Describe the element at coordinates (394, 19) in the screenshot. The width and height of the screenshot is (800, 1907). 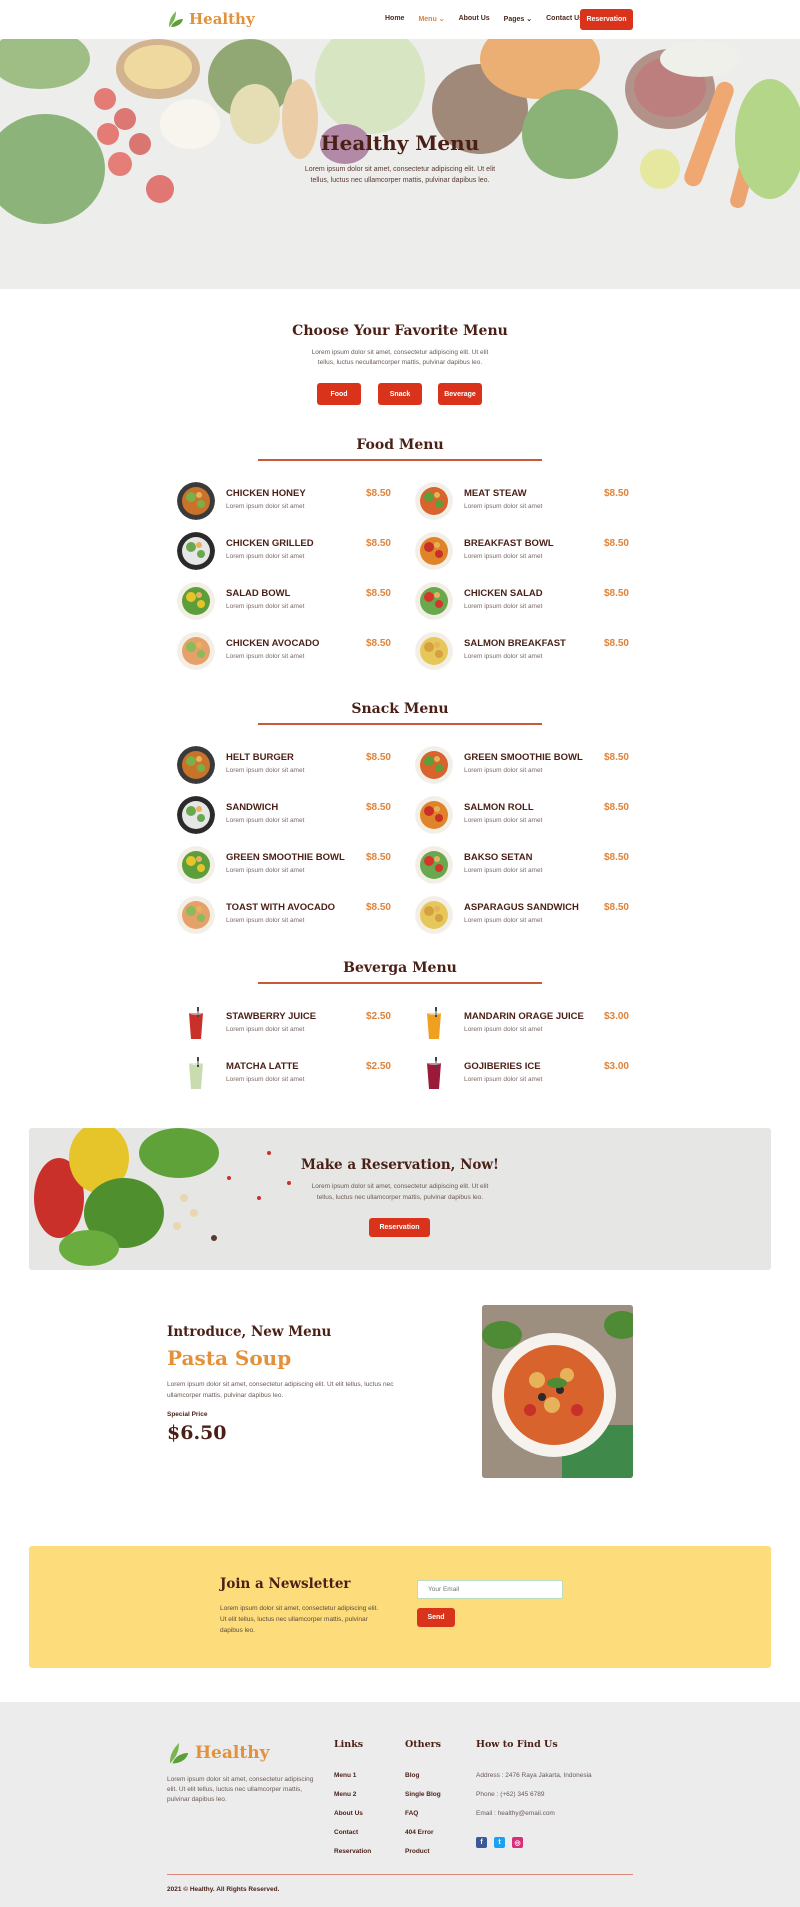
I see `nav-home: Home` at that location.